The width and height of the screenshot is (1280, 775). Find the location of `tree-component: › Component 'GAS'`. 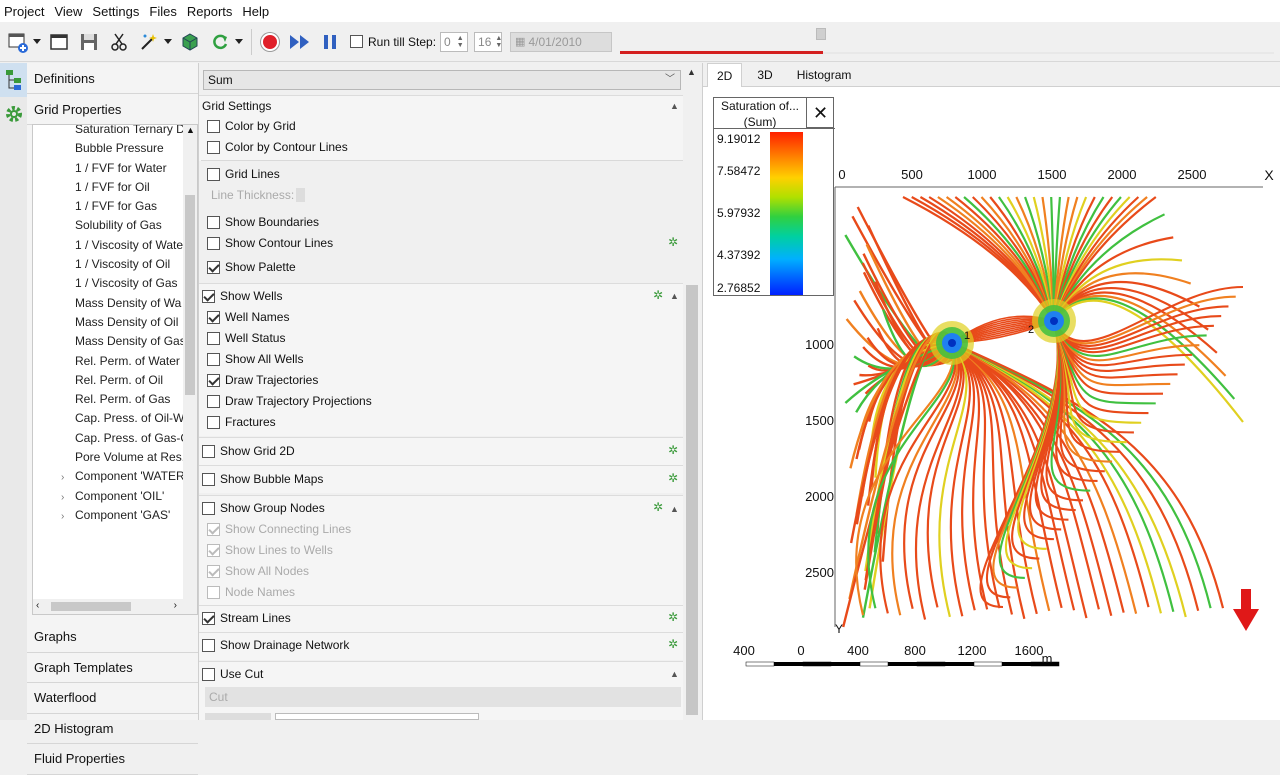

tree-component: › Component 'GAS' is located at coordinates (115, 515).